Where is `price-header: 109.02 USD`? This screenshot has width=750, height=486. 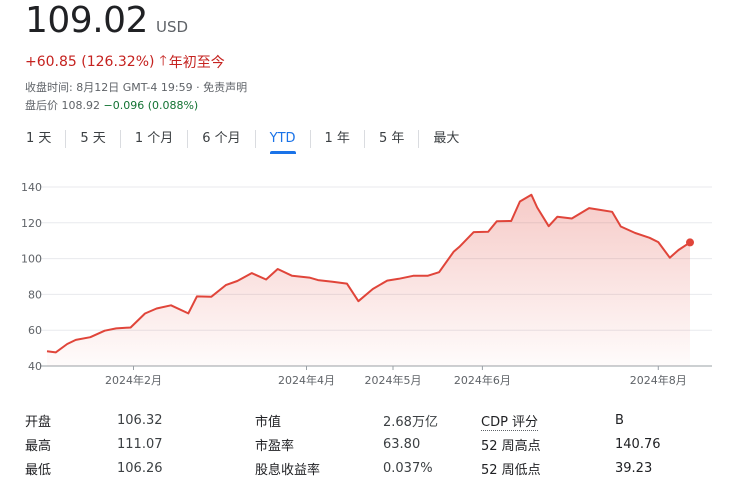
price-header: 109.02 USD is located at coordinates (106, 23).